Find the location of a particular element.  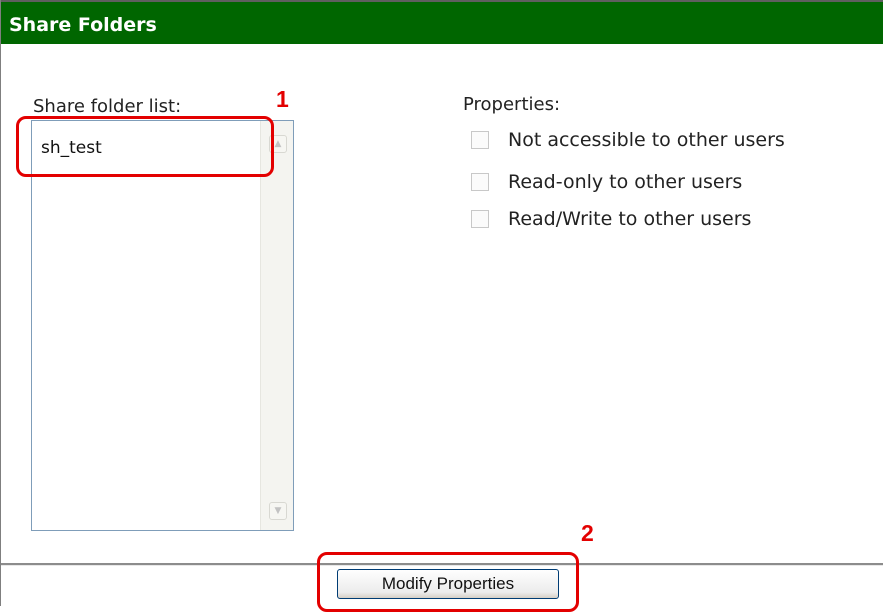

not-accessible-checkbox is located at coordinates (480, 140).